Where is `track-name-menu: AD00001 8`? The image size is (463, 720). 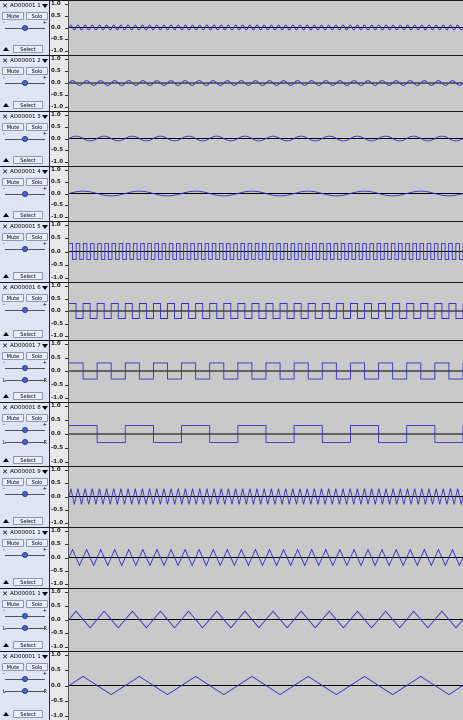
track-name-menu: AD00001 8 is located at coordinates (25, 408).